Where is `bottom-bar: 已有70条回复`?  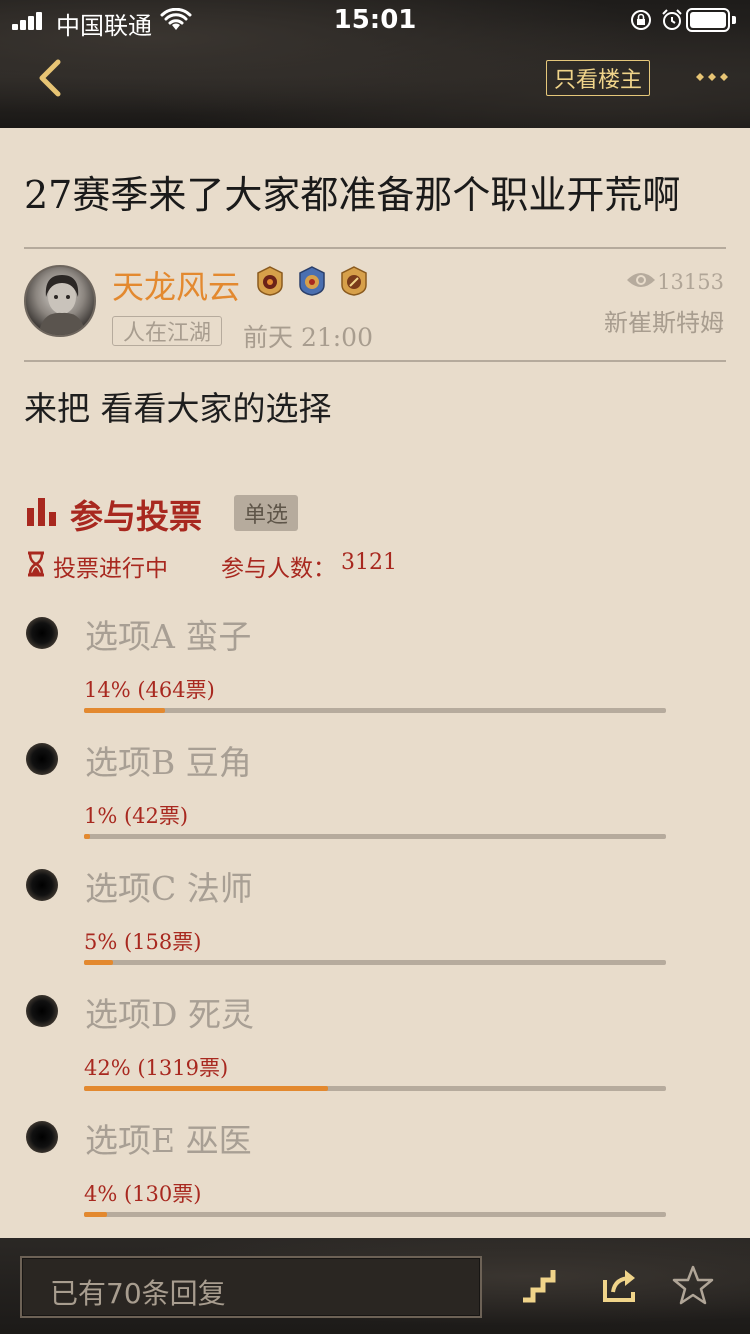 bottom-bar: 已有70条回复 is located at coordinates (375, 1286).